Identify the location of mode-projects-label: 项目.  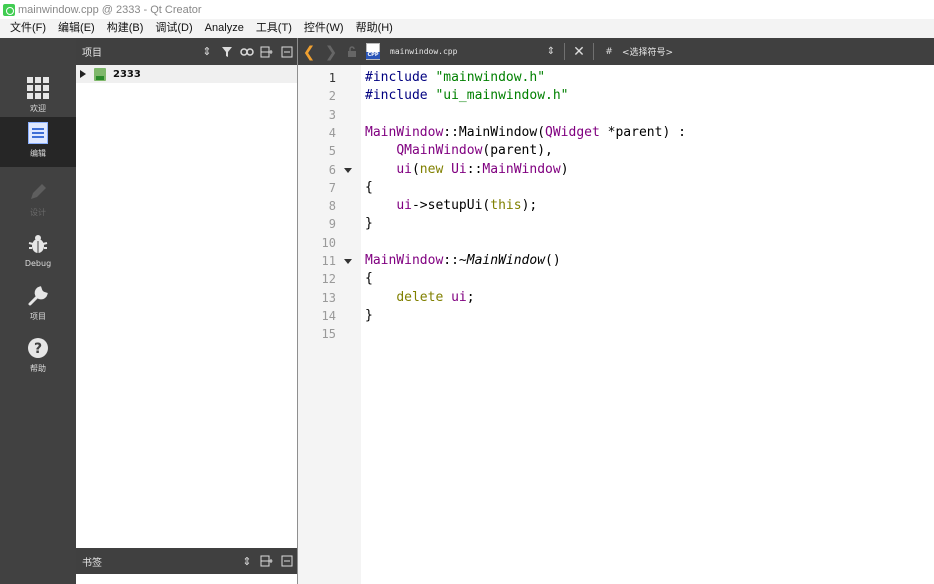
(38, 316).